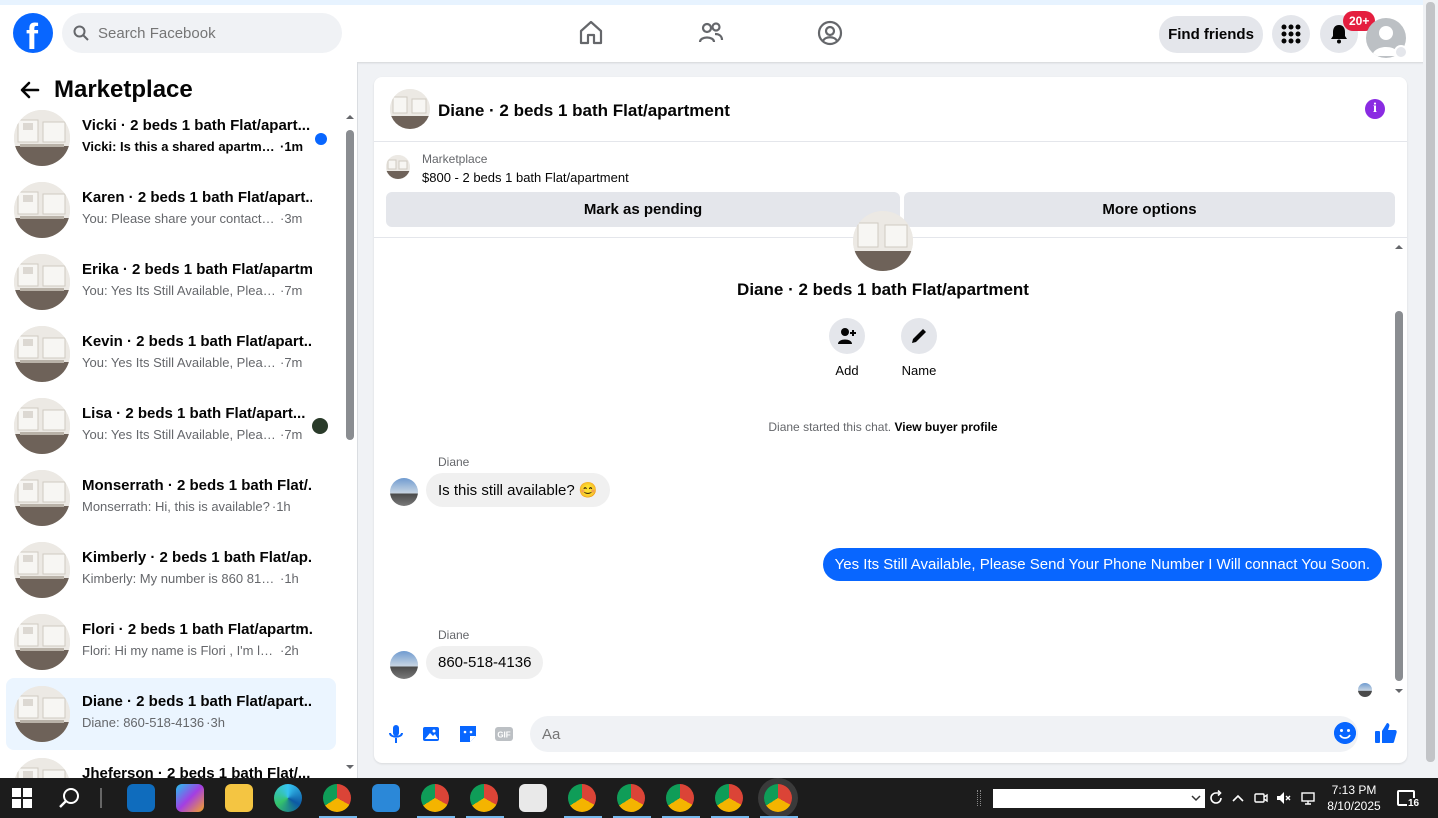 The width and height of the screenshot is (1438, 818). What do you see at coordinates (432, 734) in the screenshot?
I see `photo-icon` at bounding box center [432, 734].